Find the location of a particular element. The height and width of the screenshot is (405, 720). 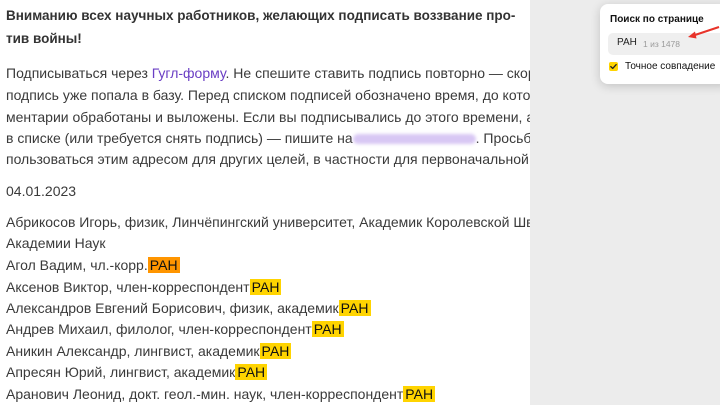

paragraph-text: Подписываться через is located at coordinates (79, 73).